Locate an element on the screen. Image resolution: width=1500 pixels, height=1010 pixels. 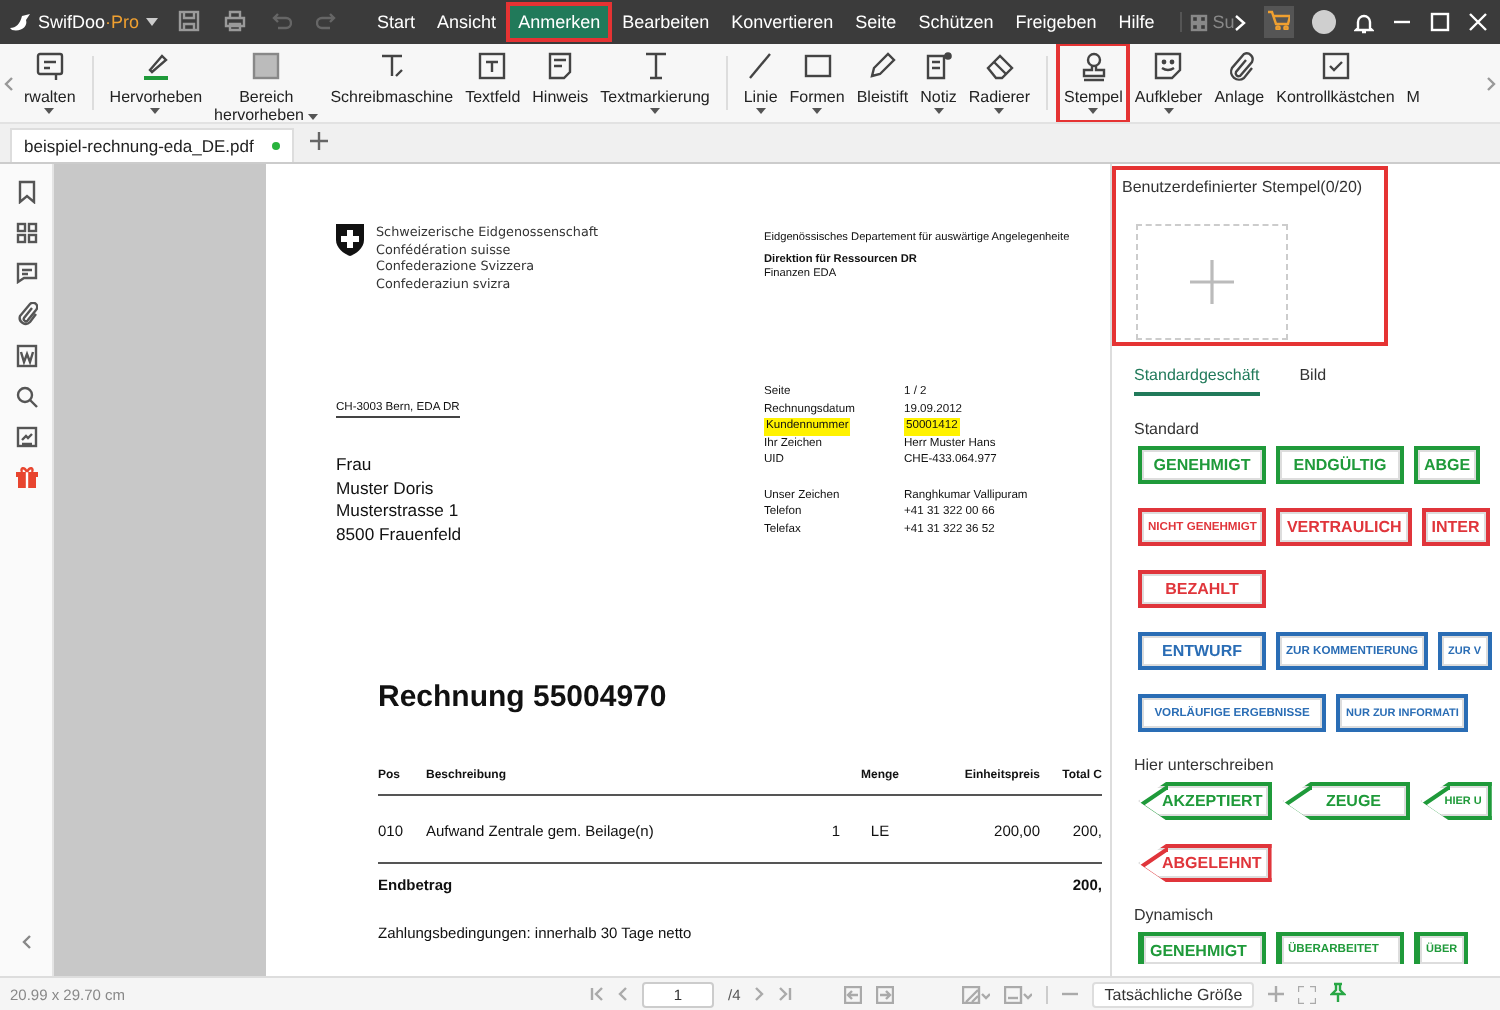
avatar-icon is located at coordinates (1324, 22).